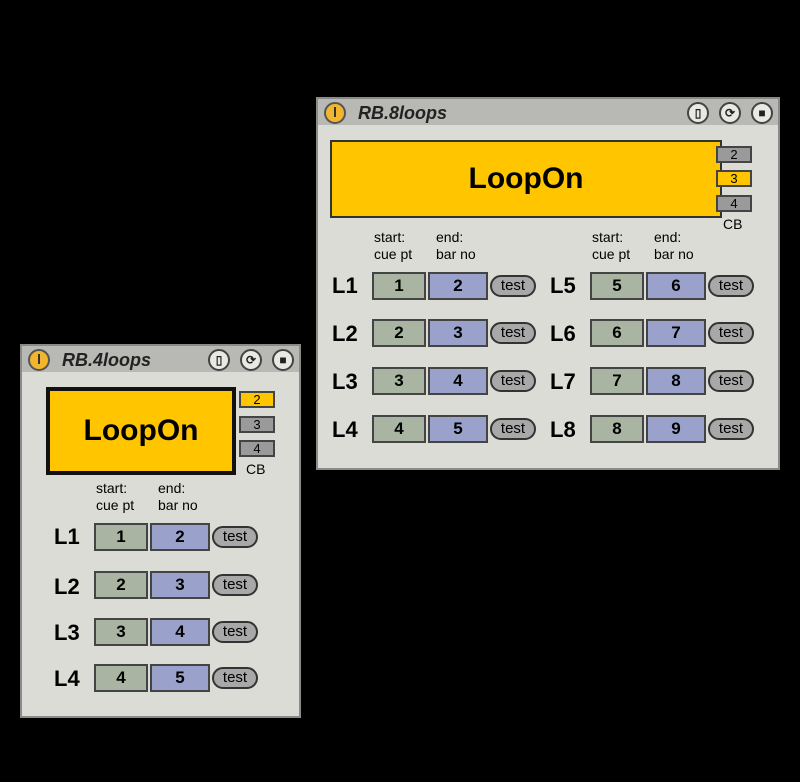 The width and height of the screenshot is (800, 782). I want to click on test-button-l8: test, so click(731, 429).